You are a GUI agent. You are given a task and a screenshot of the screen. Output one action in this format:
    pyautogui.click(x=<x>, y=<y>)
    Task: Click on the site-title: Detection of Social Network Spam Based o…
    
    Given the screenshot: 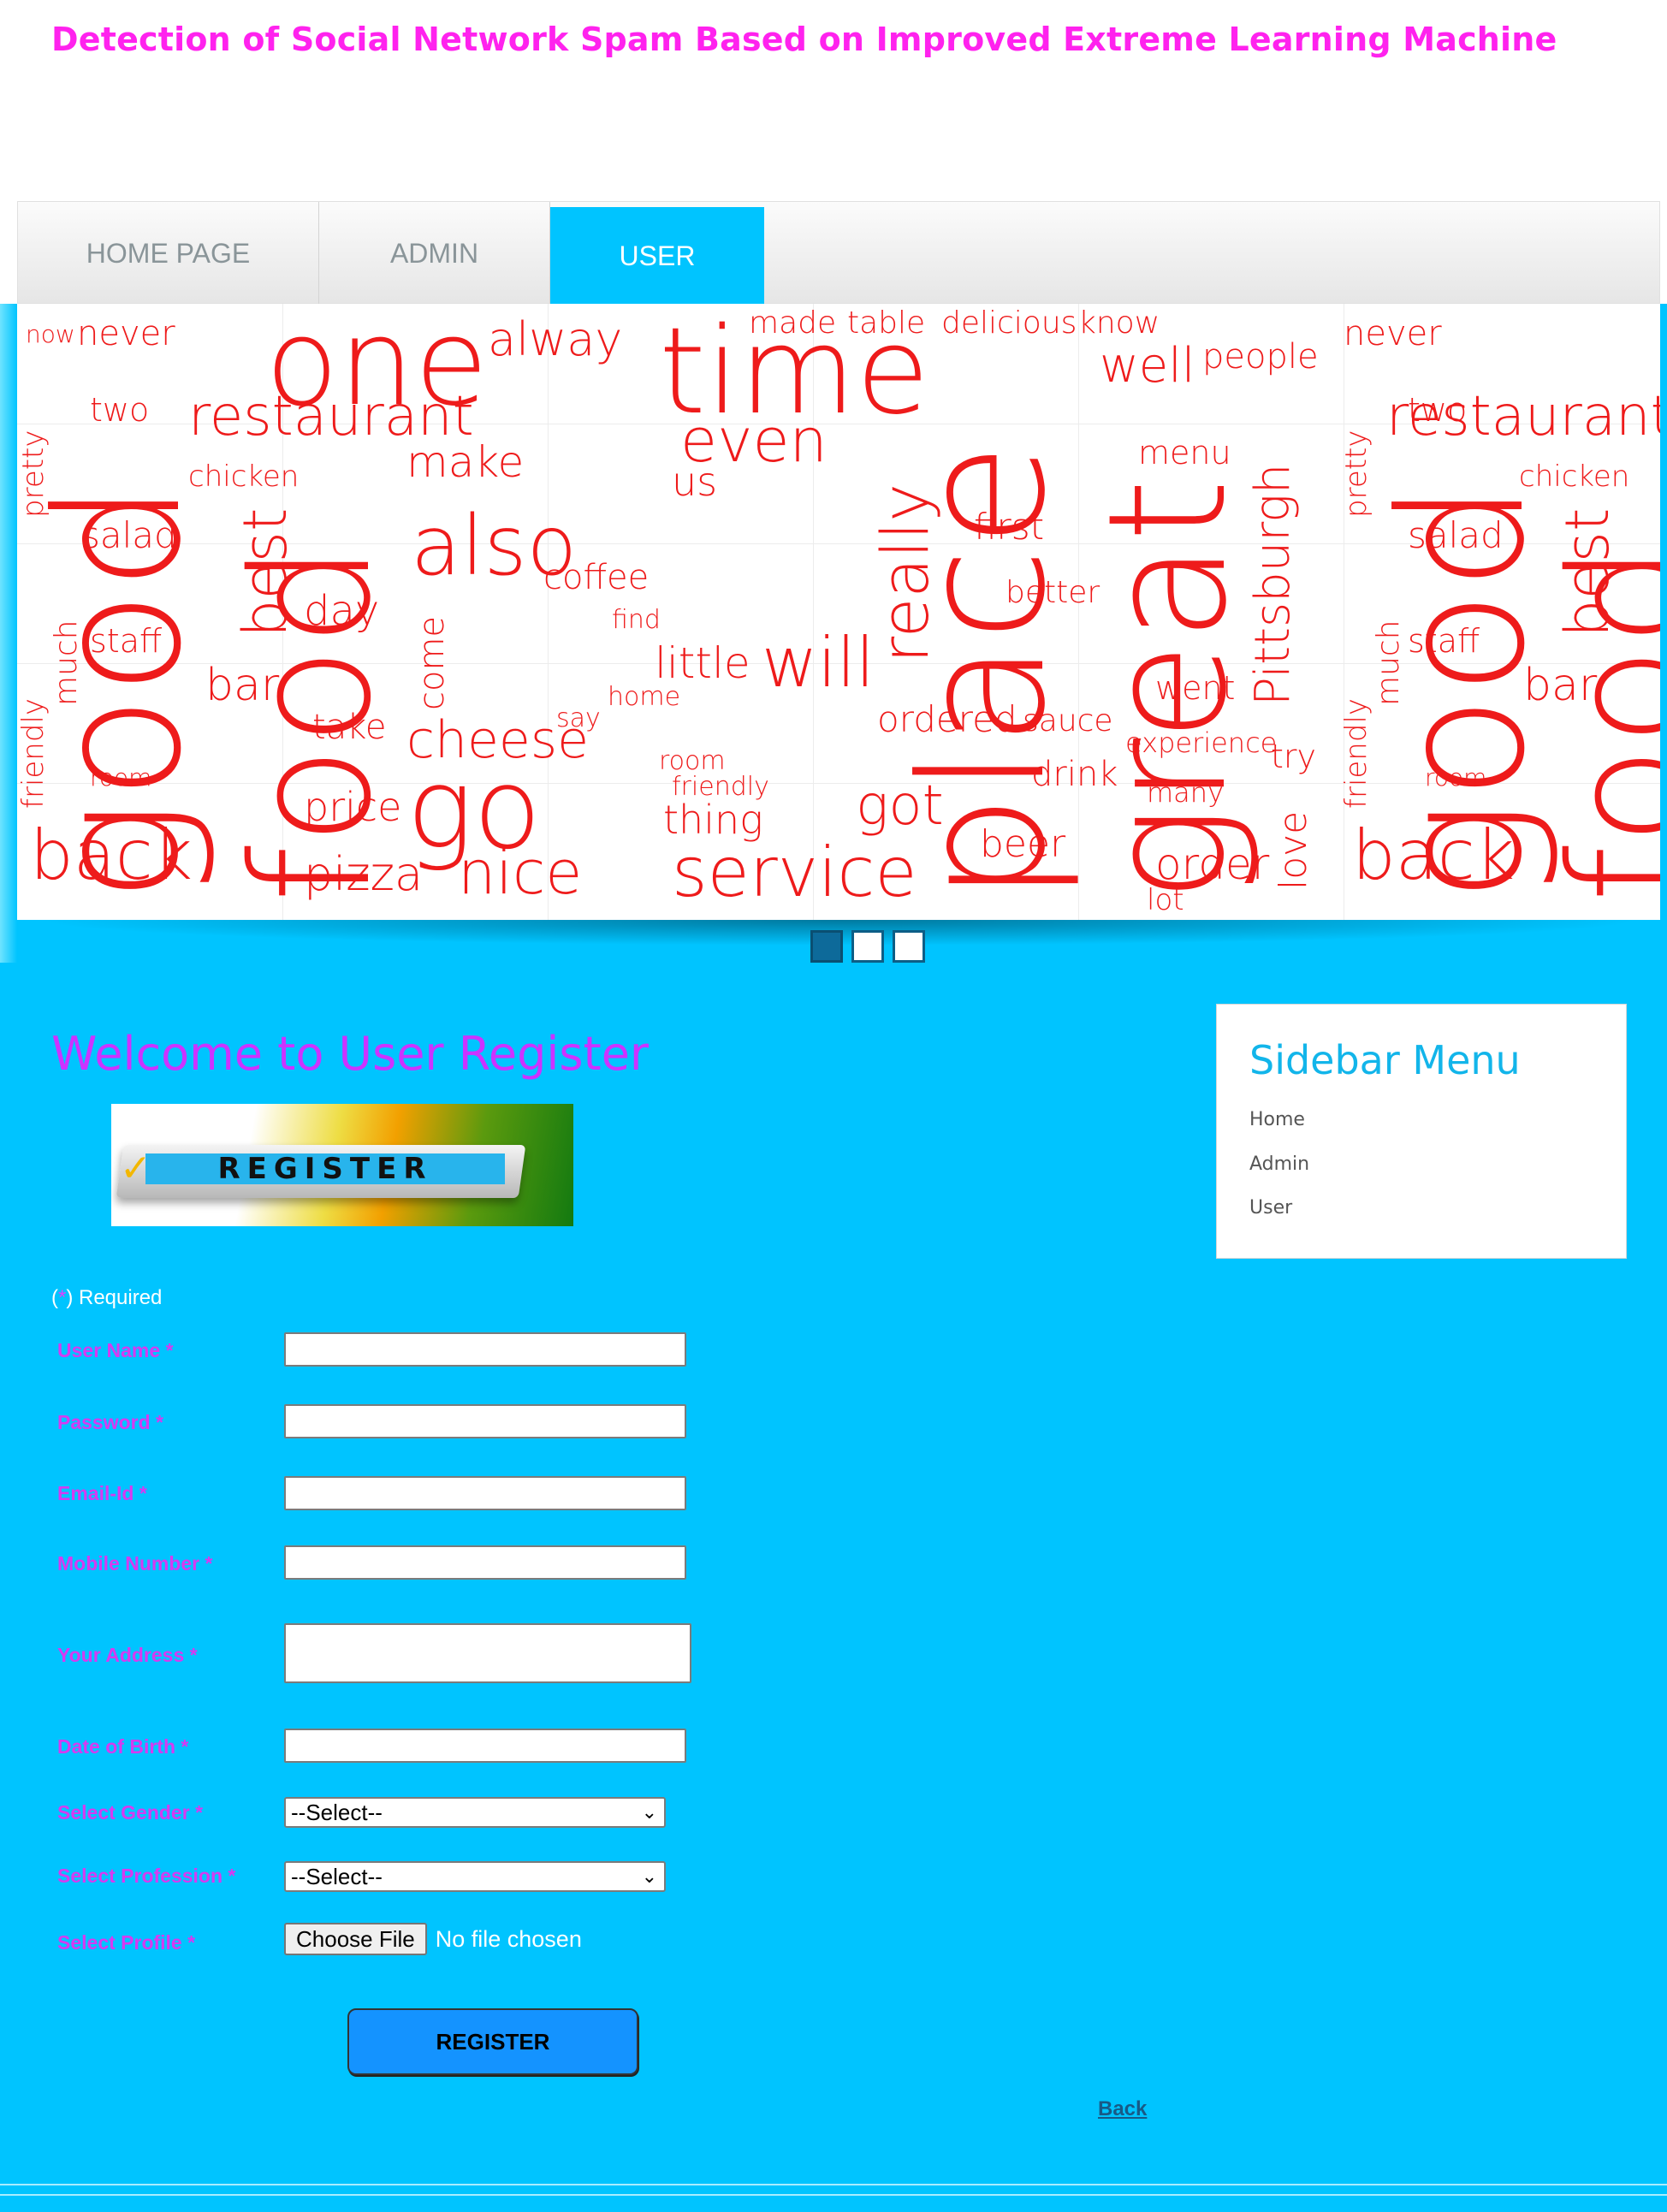 What is the action you would take?
    pyautogui.click(x=804, y=39)
    